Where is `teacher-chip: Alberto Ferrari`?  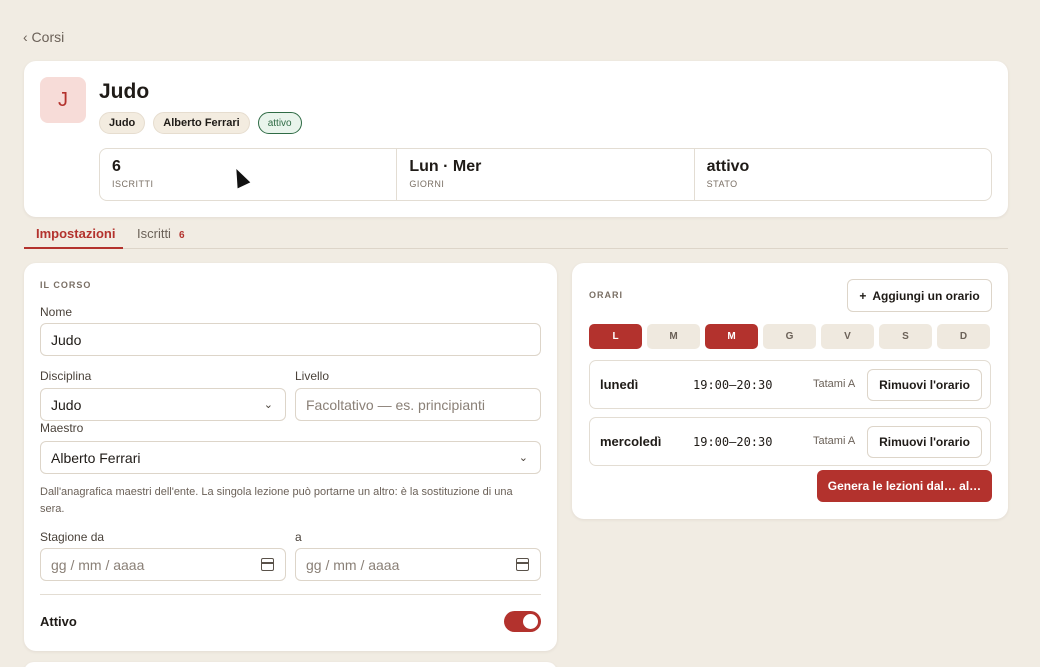 teacher-chip: Alberto Ferrari is located at coordinates (201, 123).